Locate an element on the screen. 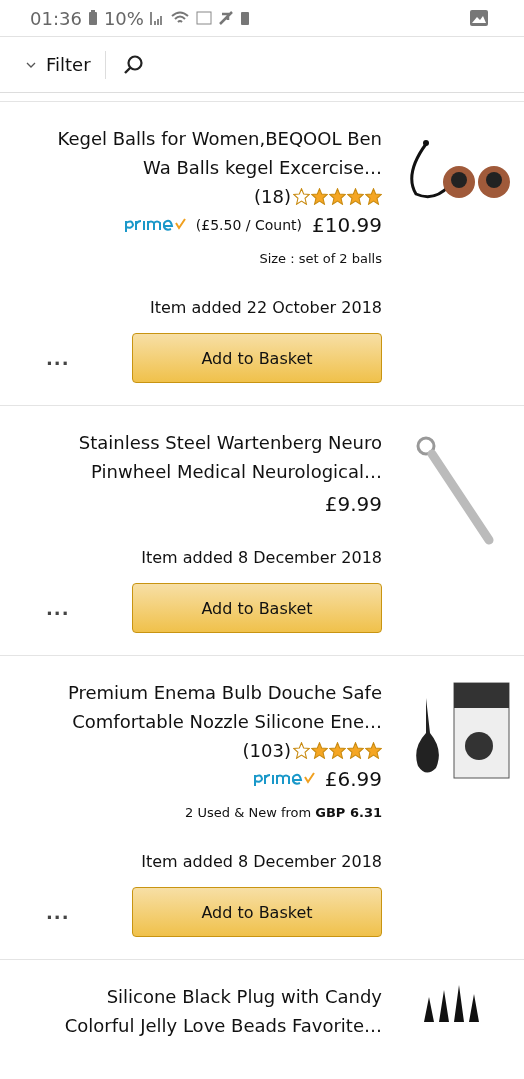 Image resolution: width=524 pixels, height=1079 pixels. battery-saver-icon is located at coordinates (244, 18).